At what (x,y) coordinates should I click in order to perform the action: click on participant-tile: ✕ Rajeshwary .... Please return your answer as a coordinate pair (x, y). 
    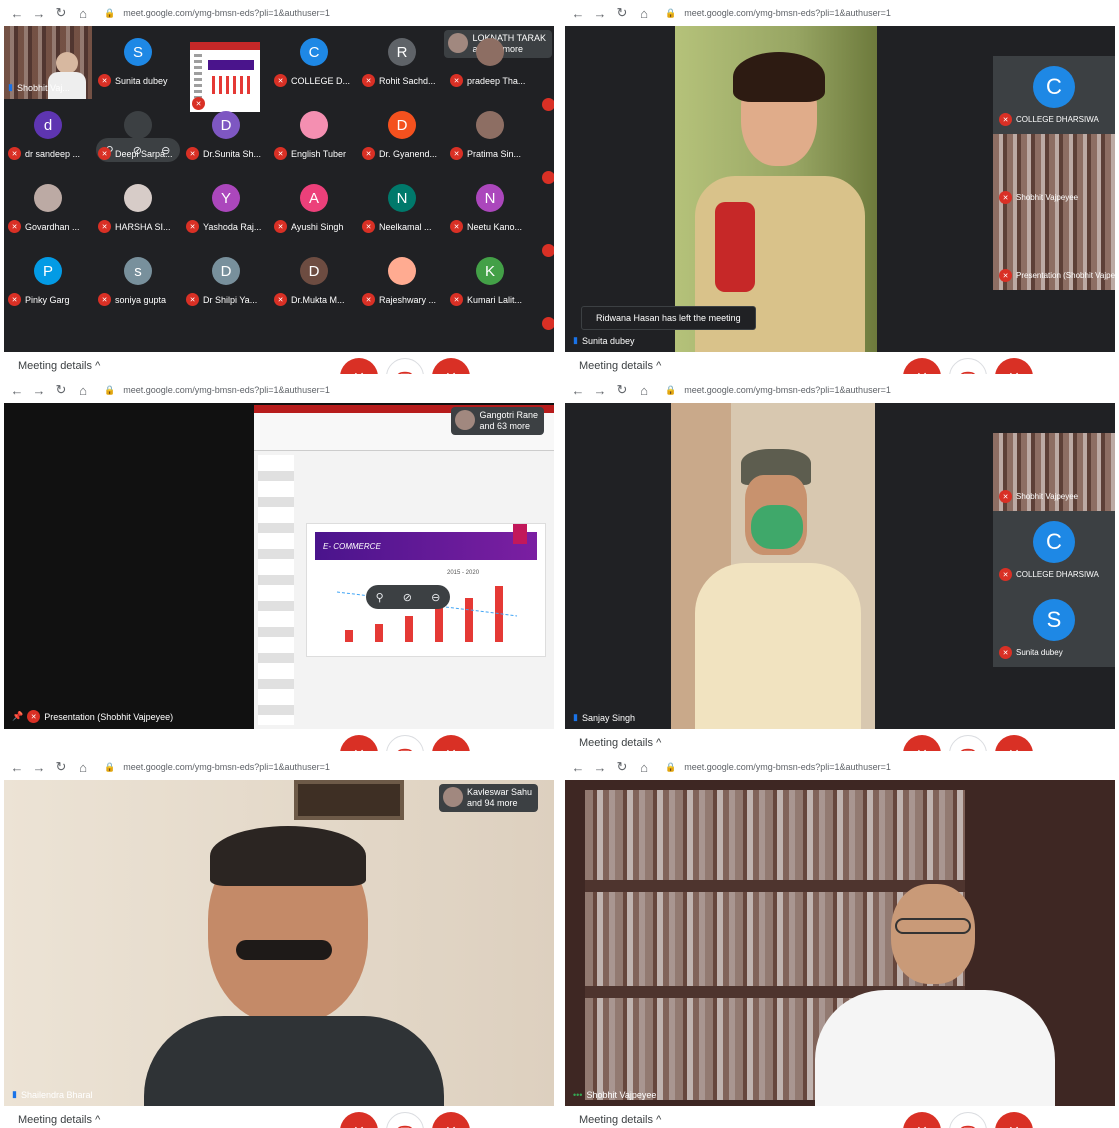
    Looking at the image, I should click on (402, 281).